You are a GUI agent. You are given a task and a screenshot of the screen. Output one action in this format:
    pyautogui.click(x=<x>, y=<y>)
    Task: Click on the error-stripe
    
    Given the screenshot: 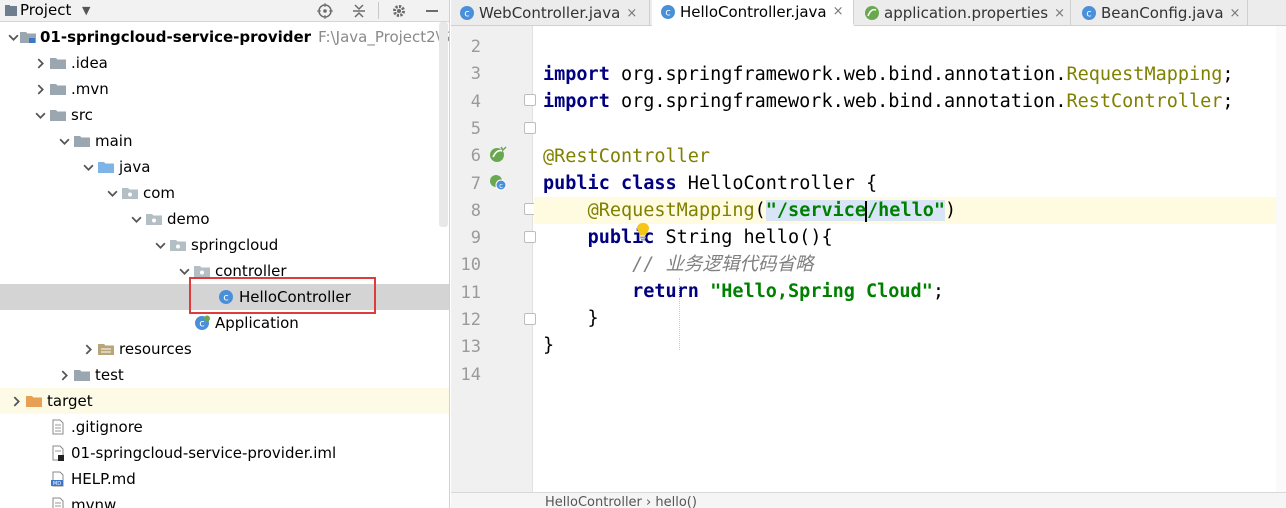 What is the action you would take?
    pyautogui.click(x=1281, y=259)
    